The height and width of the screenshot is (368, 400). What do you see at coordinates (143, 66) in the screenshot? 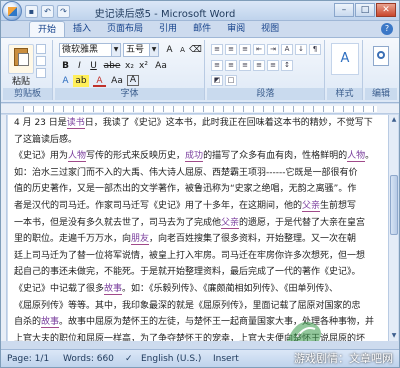
I see `superscript-button: x²` at bounding box center [143, 66].